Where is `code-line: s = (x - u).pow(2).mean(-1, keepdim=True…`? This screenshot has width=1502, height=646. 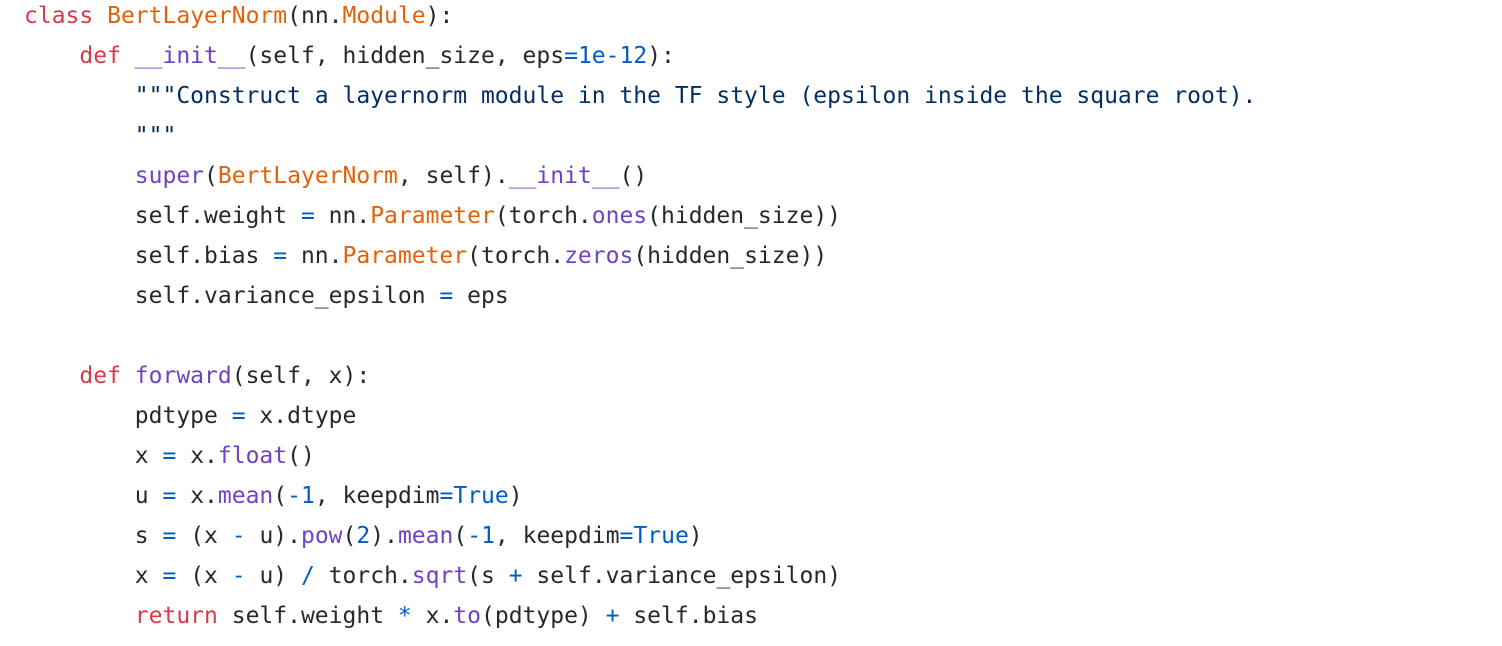
code-line: s = (x - u).pow(2).mean(-1, keepdim=True… is located at coordinates (363, 536).